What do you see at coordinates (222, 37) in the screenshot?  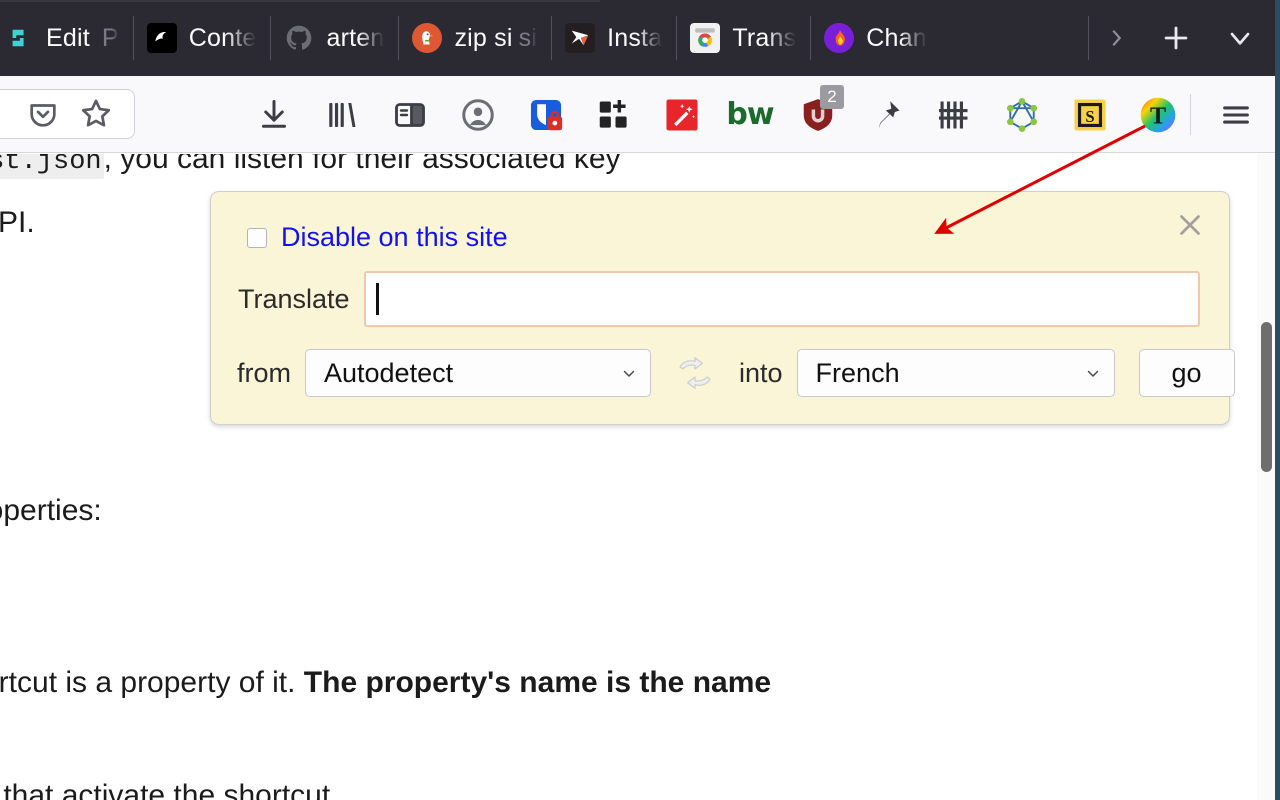 I see `tab-label: Conte` at bounding box center [222, 37].